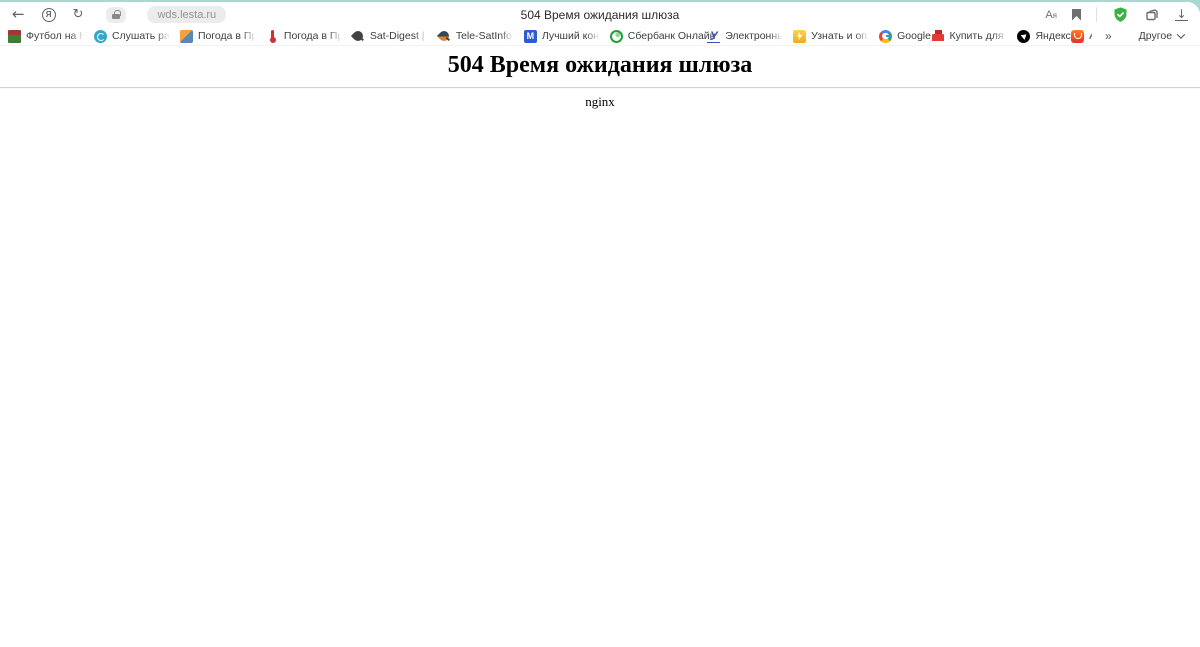 Image resolution: width=1200 pixels, height=647 pixels. I want to click on horizontal-rule, so click(600, 88).